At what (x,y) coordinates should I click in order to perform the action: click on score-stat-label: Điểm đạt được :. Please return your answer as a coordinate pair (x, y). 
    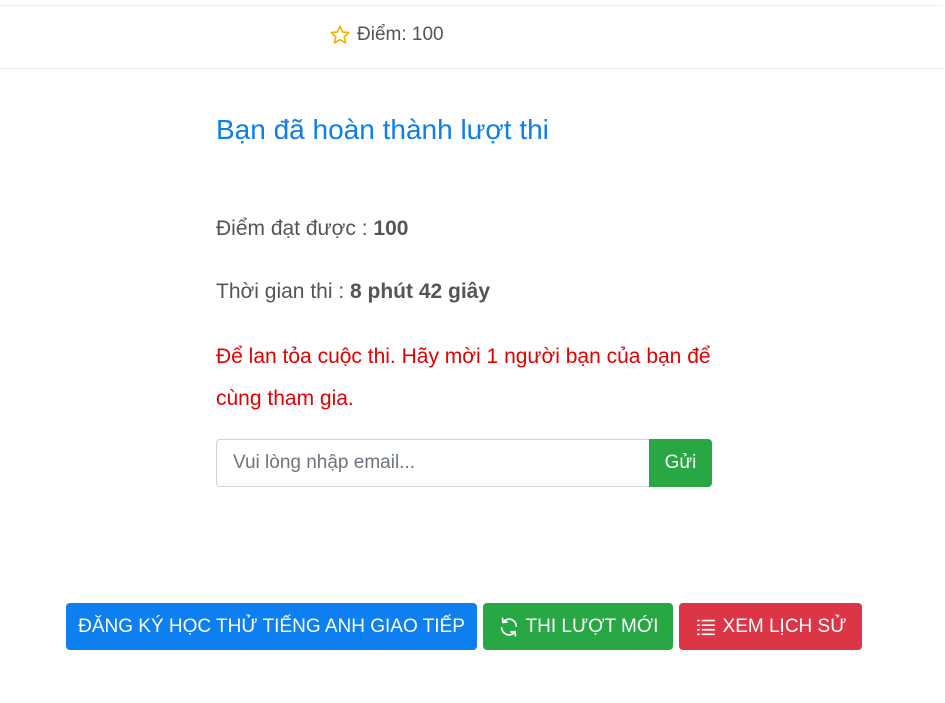
    Looking at the image, I should click on (295, 228).